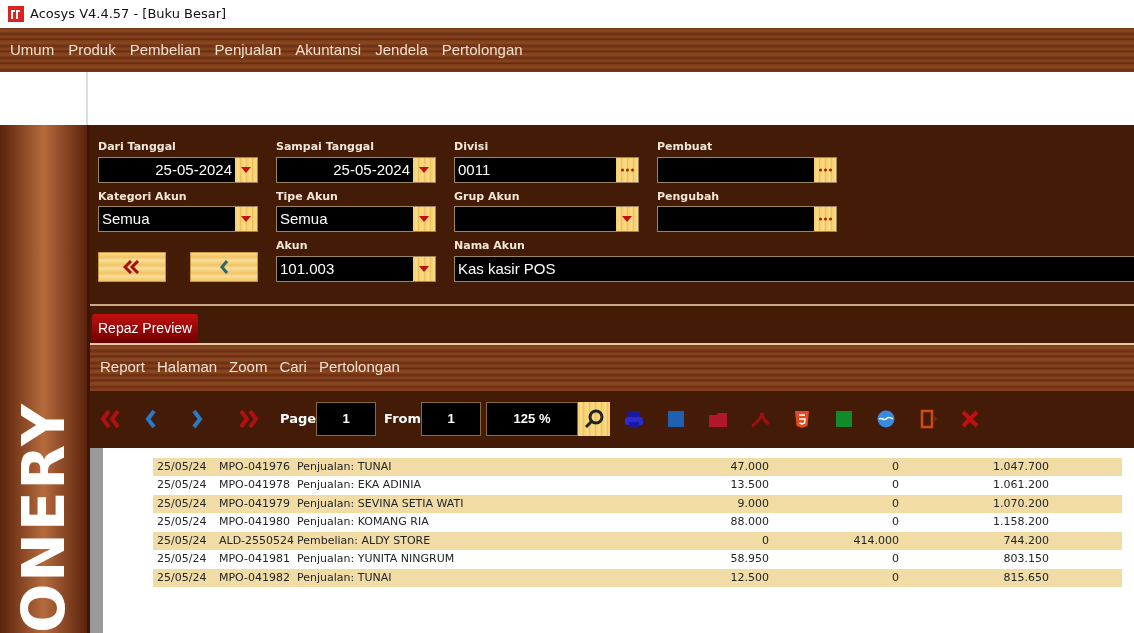  What do you see at coordinates (451, 419) in the screenshot?
I see `total-pages-field: 1` at bounding box center [451, 419].